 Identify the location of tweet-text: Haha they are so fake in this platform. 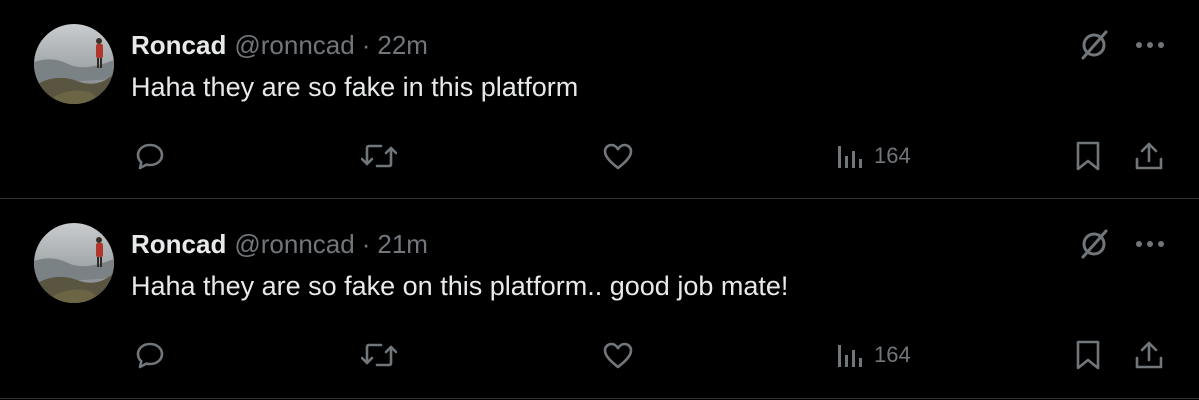
(355, 87).